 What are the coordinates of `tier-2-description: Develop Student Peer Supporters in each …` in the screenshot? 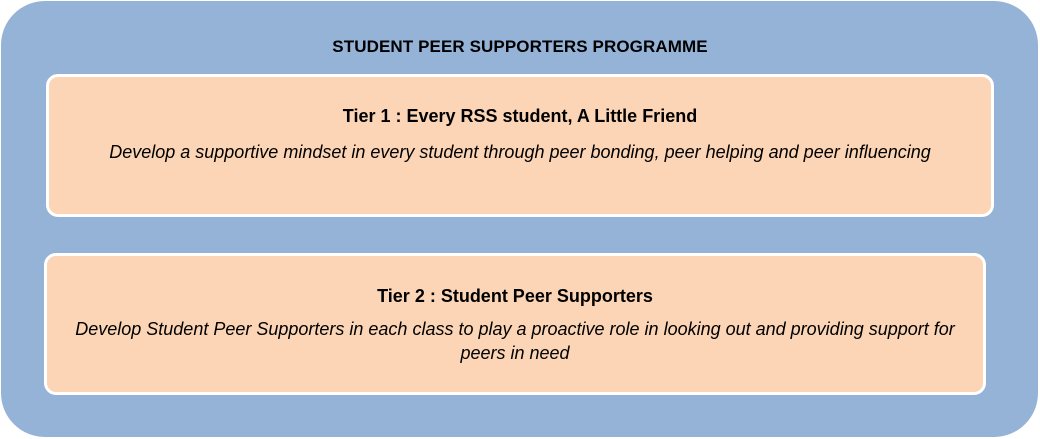 It's located at (515, 341).